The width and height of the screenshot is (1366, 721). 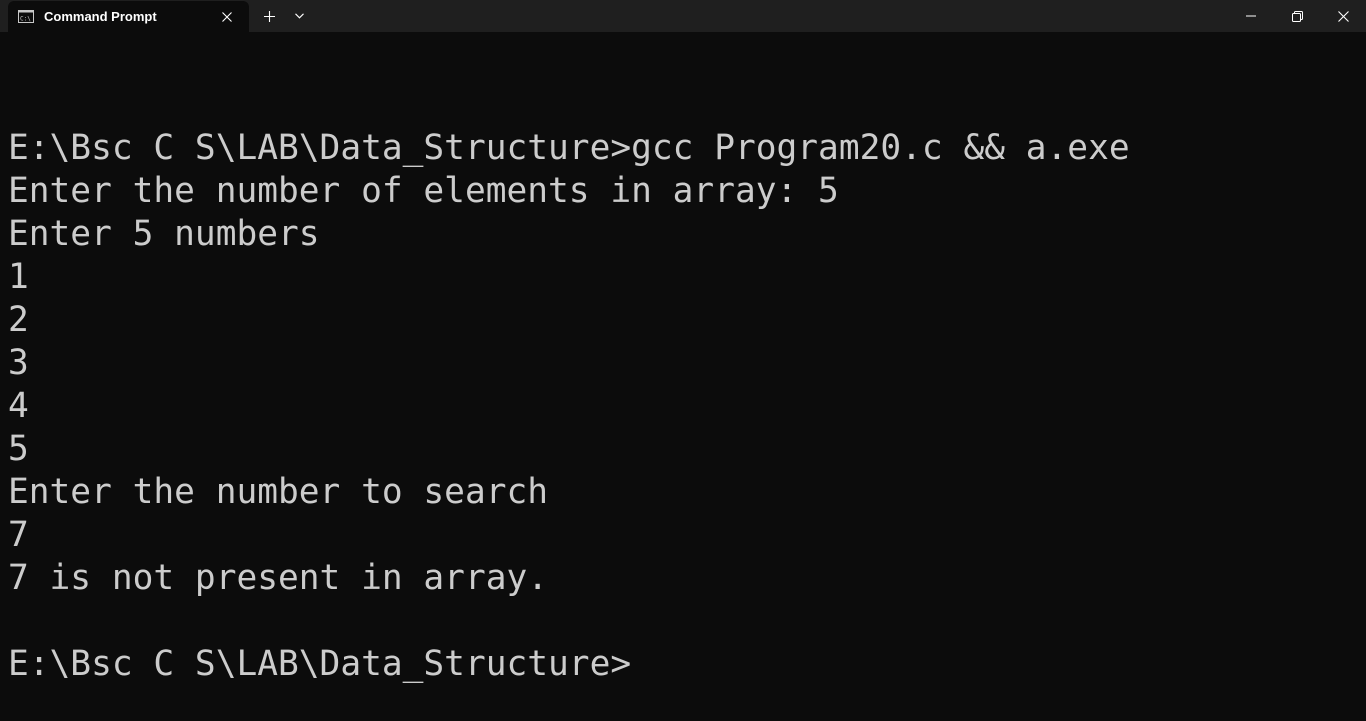 What do you see at coordinates (18, 277) in the screenshot?
I see `terminal-line: 1` at bounding box center [18, 277].